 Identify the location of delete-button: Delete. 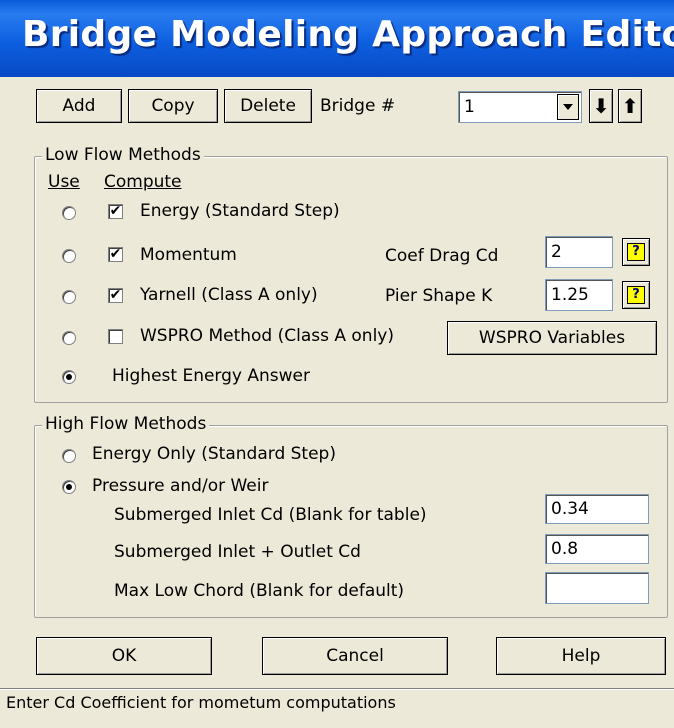
(268, 106).